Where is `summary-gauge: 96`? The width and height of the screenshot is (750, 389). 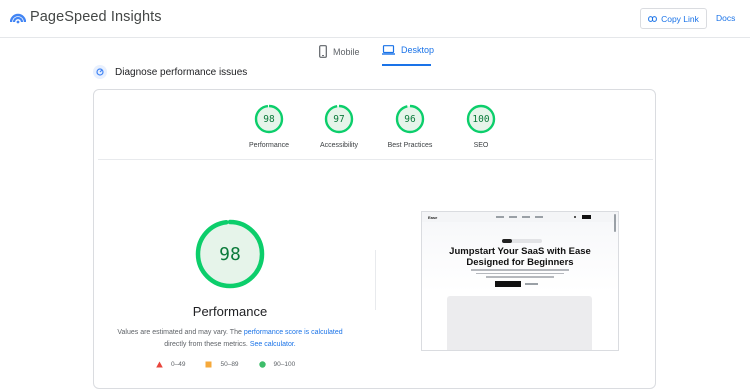 summary-gauge: 96 is located at coordinates (410, 119).